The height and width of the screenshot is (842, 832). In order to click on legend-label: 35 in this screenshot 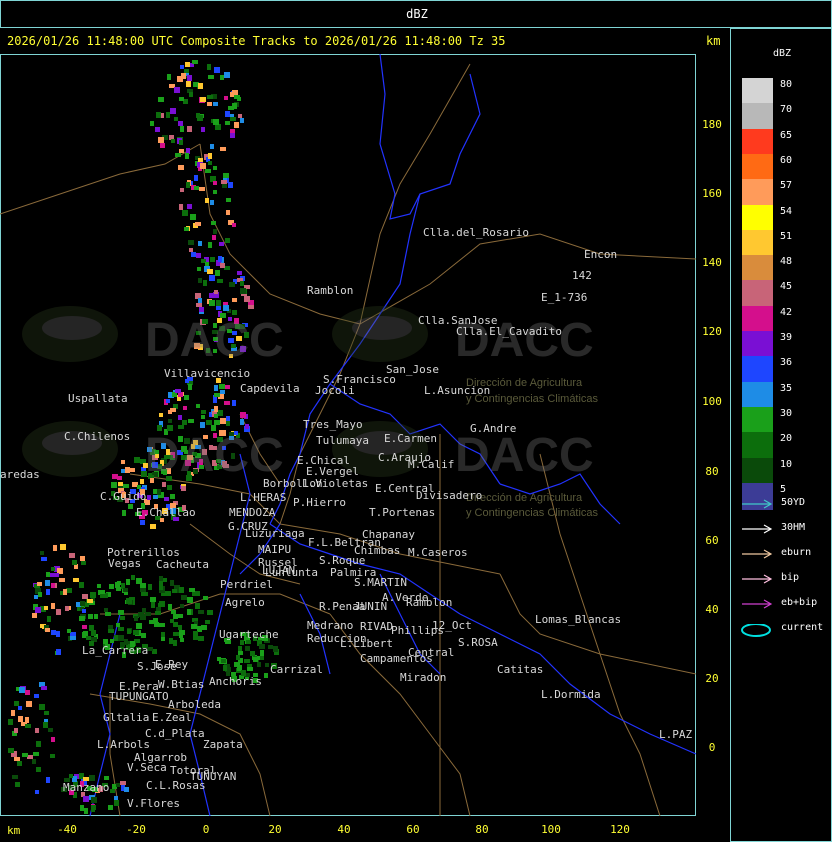, I will do `click(786, 388)`.